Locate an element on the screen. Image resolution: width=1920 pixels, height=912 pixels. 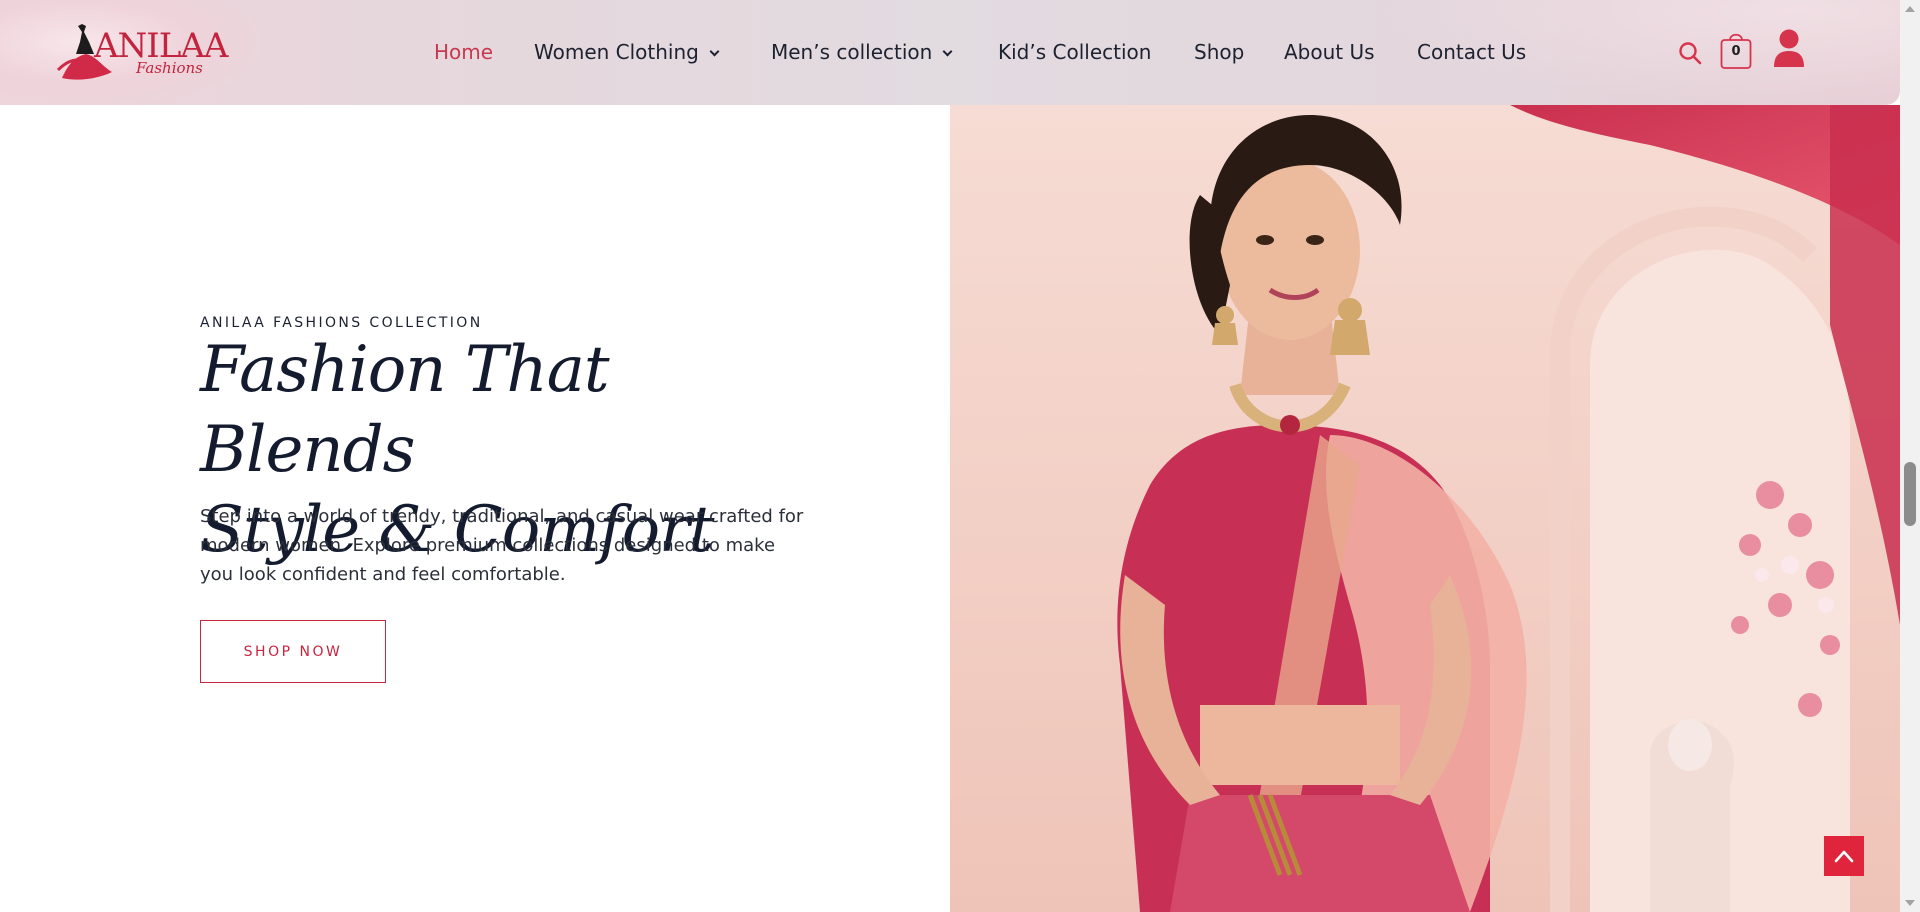
scroll-down-arrow-icon is located at coordinates (1910, 903).